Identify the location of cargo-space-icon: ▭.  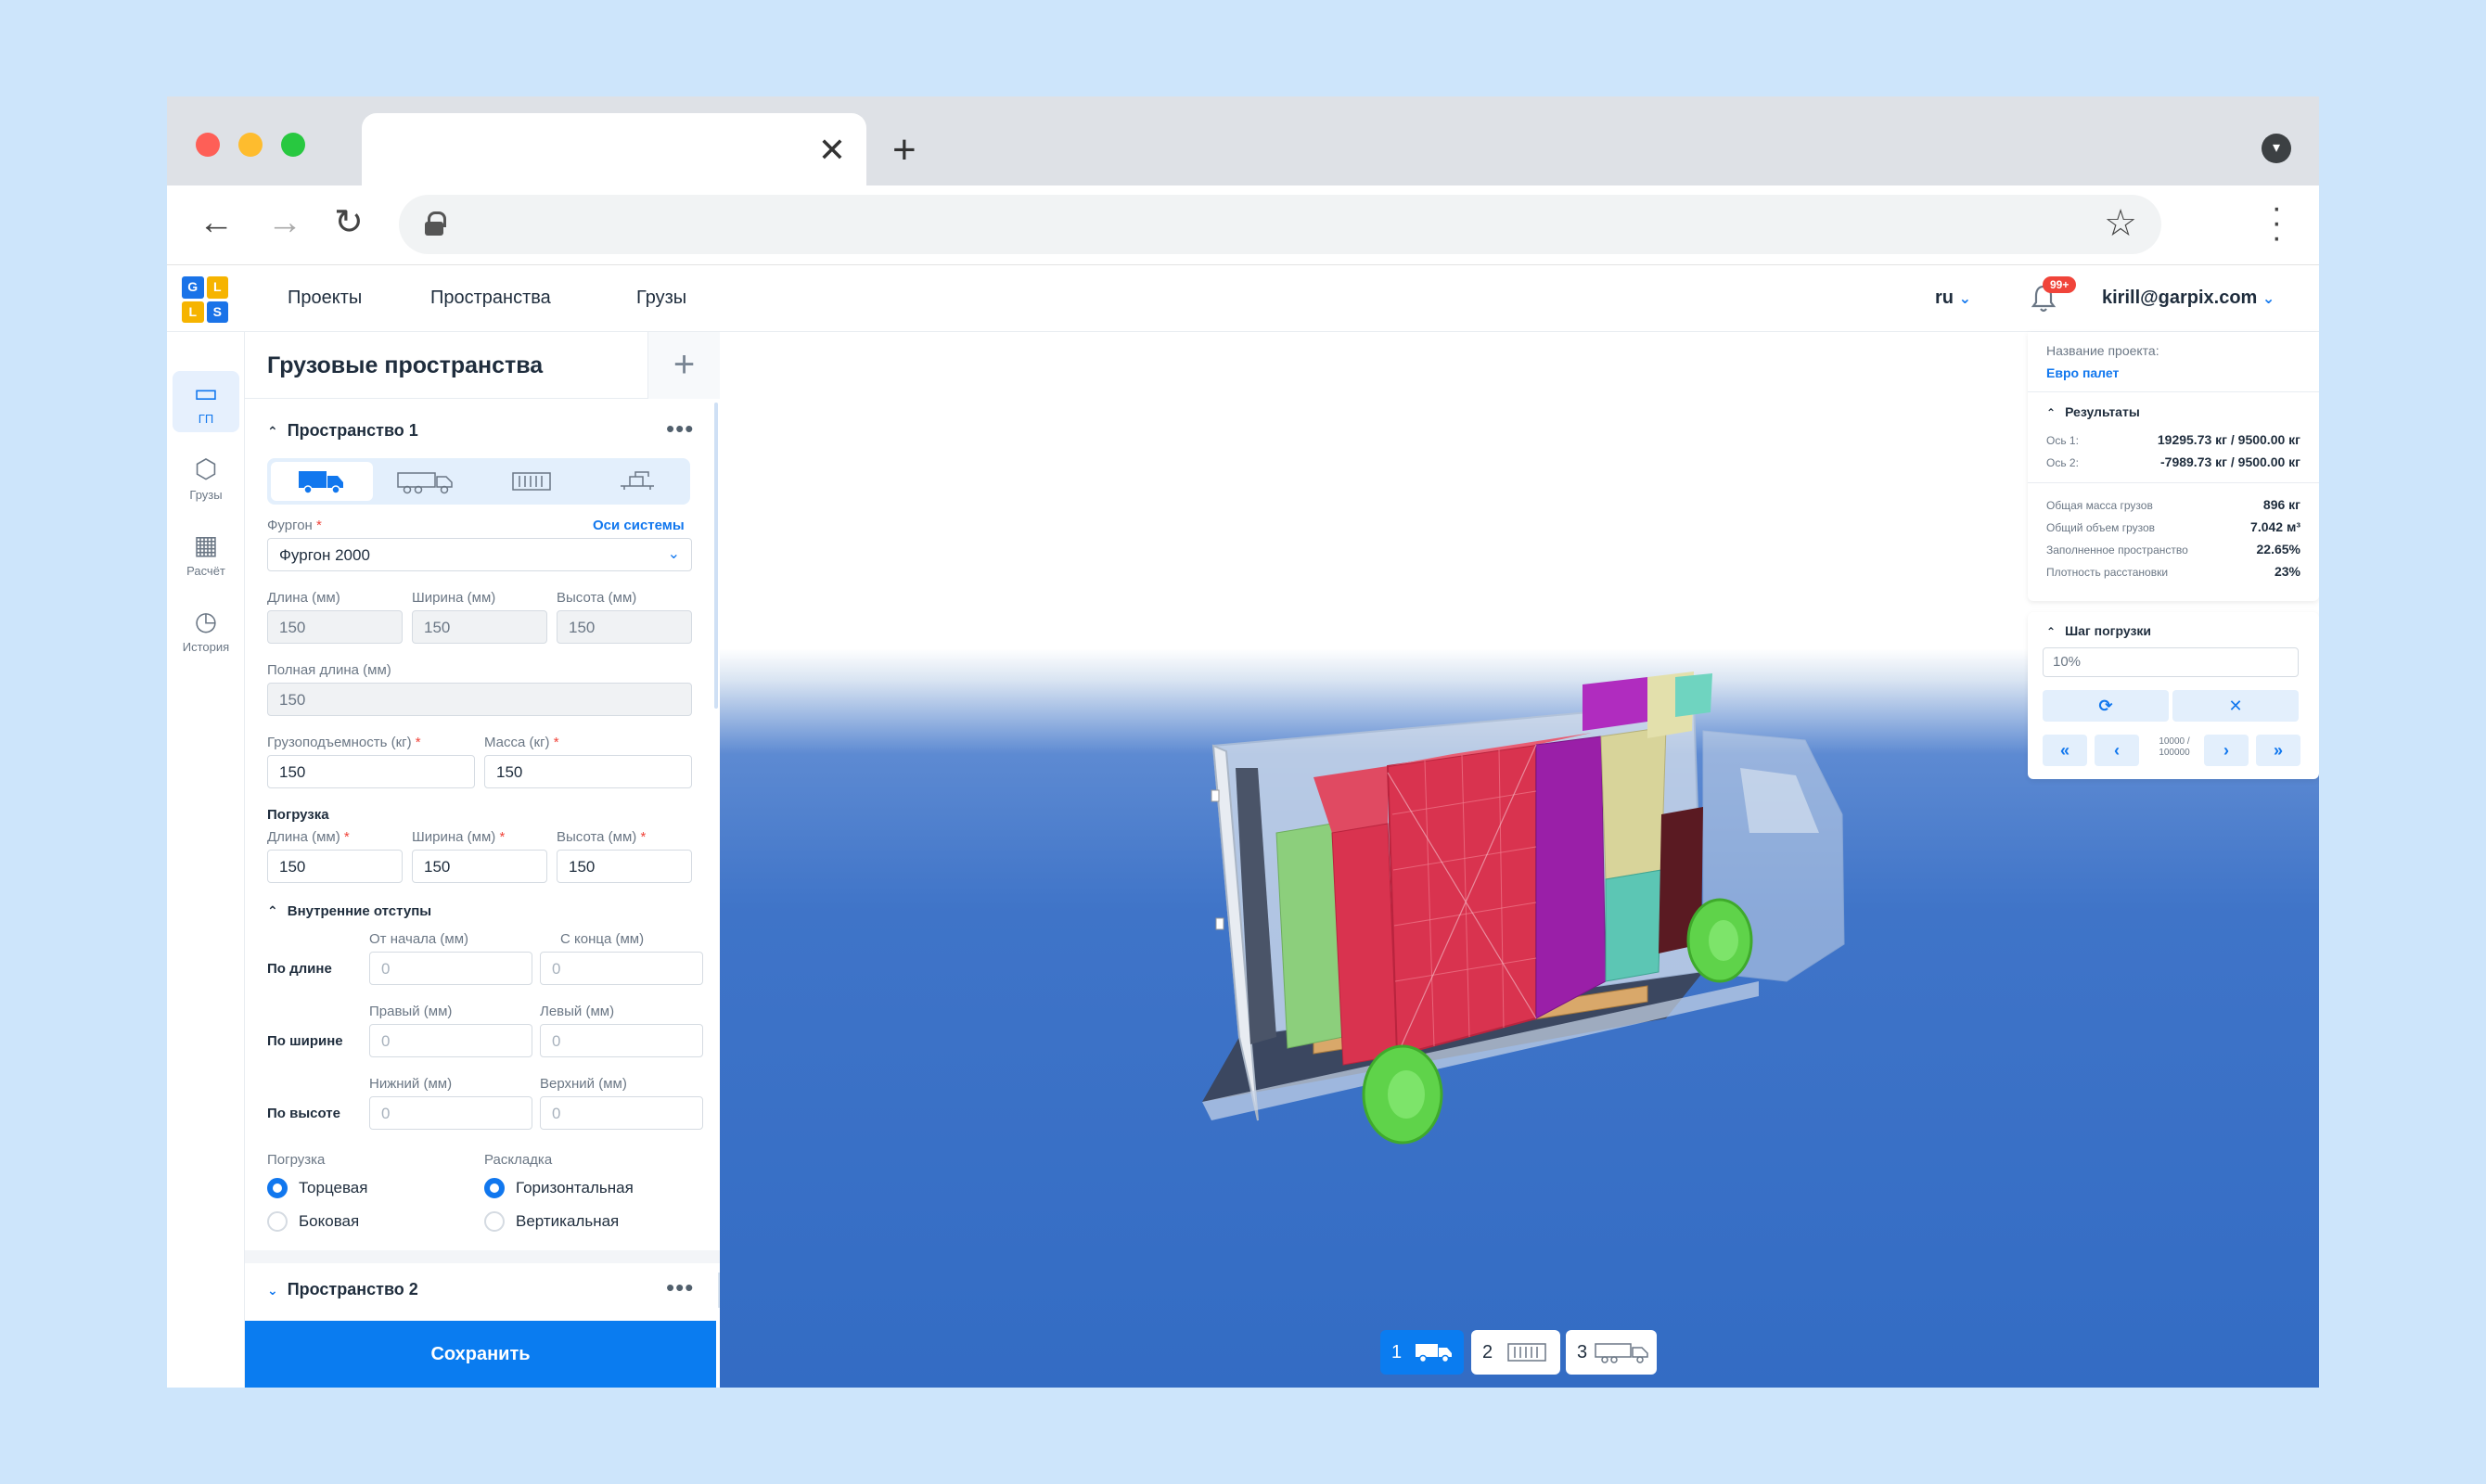
(206, 392).